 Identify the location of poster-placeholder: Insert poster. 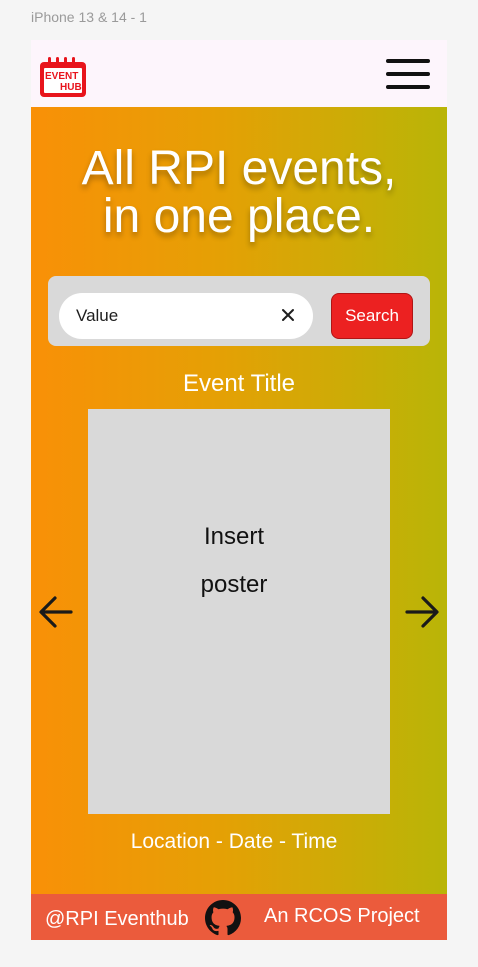
(234, 561).